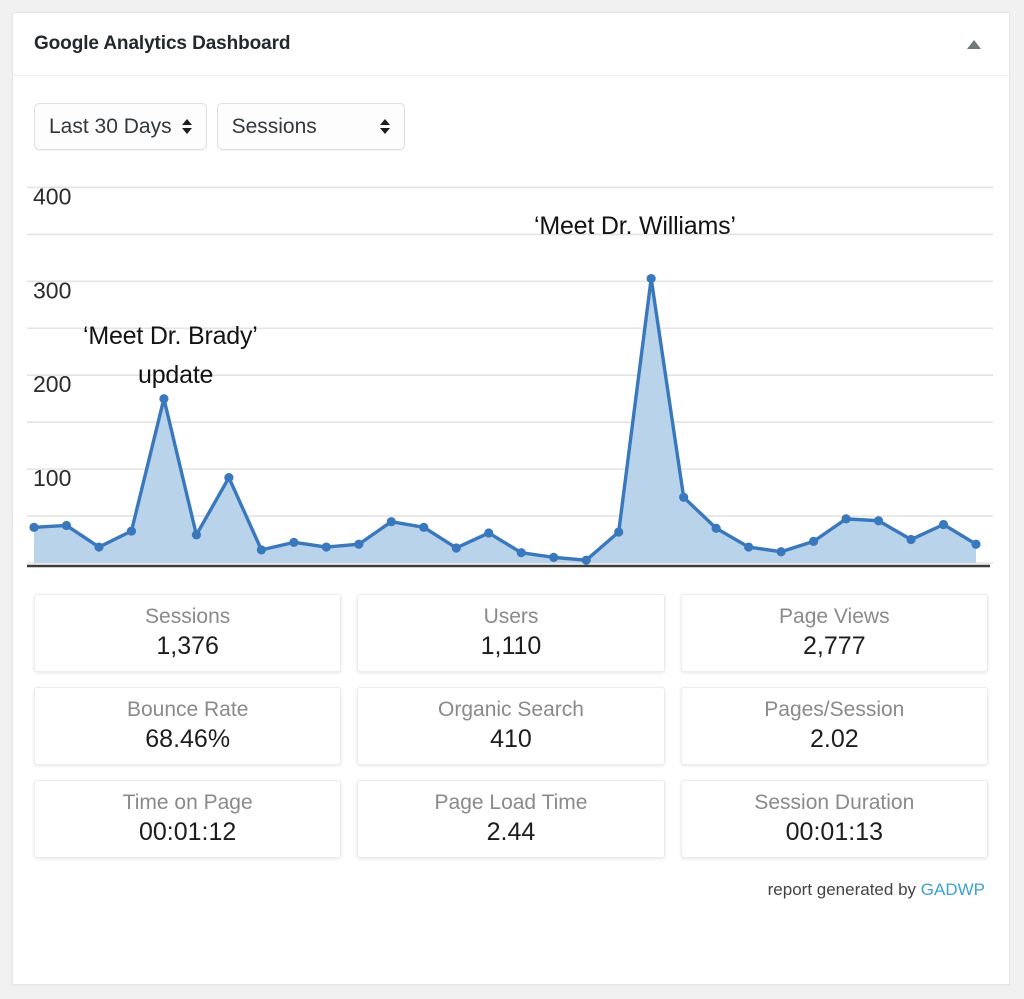 The height and width of the screenshot is (999, 1024). I want to click on report-footer: report generated by GADWP, so click(511, 879).